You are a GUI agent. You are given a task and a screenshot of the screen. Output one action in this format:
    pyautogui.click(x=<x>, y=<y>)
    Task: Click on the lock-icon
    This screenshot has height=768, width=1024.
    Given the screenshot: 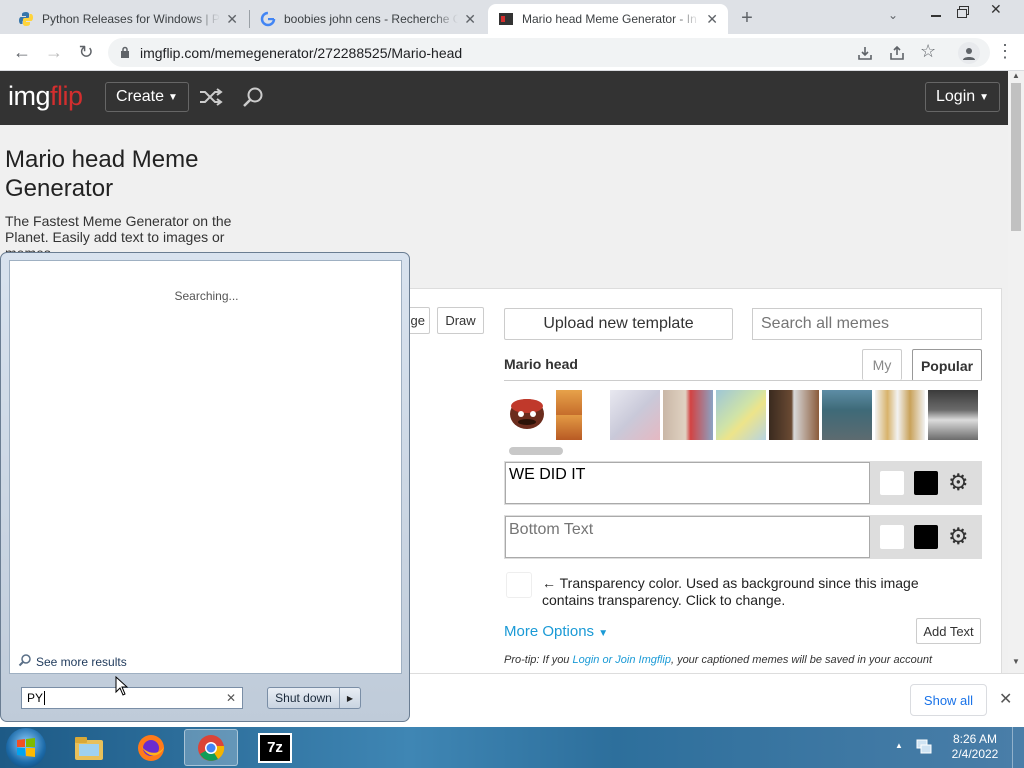 What is the action you would take?
    pyautogui.click(x=125, y=53)
    